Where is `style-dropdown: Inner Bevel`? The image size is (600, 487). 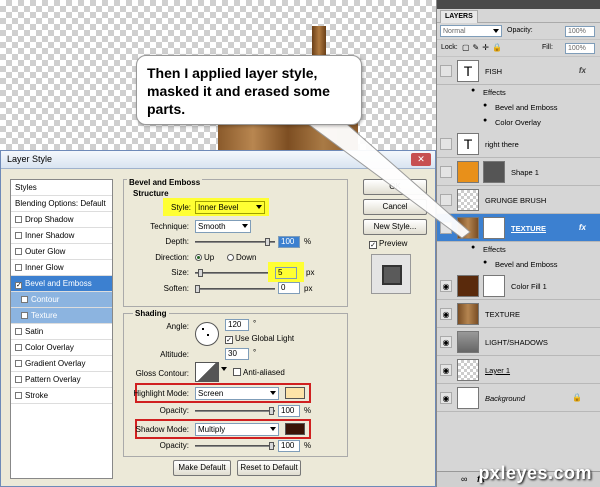 style-dropdown: Inner Bevel is located at coordinates (230, 207).